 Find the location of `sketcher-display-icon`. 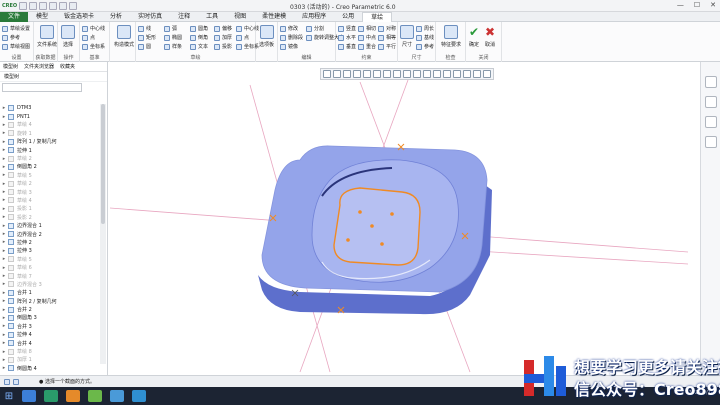

sketcher-display-icon is located at coordinates (427, 74).